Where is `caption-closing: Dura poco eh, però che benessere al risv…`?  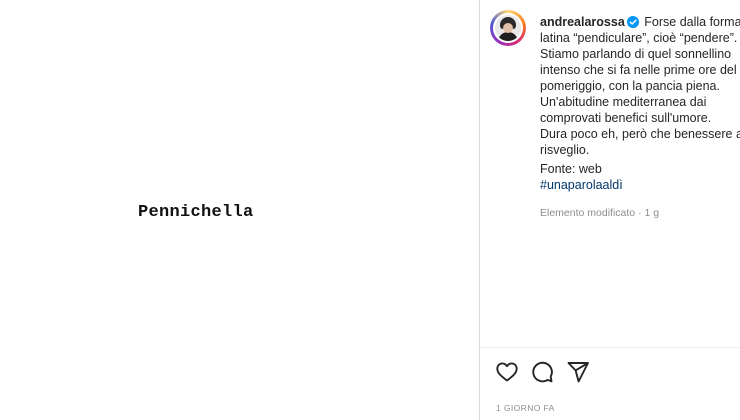 caption-closing: Dura poco eh, però che benessere al risv… is located at coordinates (640, 142).